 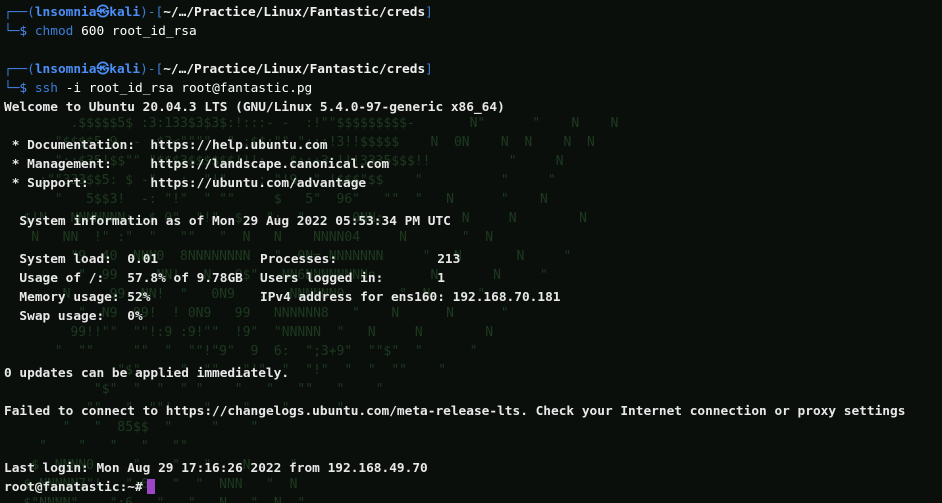 What do you see at coordinates (473, 487) in the screenshot?
I see `shell-prompt: root@fanatastic:~#` at bounding box center [473, 487].